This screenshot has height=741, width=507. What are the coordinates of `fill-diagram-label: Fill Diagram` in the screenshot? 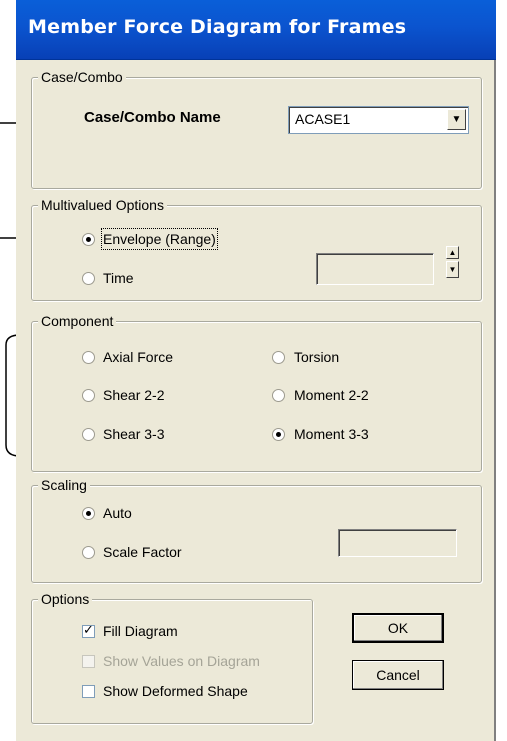 It's located at (140, 631).